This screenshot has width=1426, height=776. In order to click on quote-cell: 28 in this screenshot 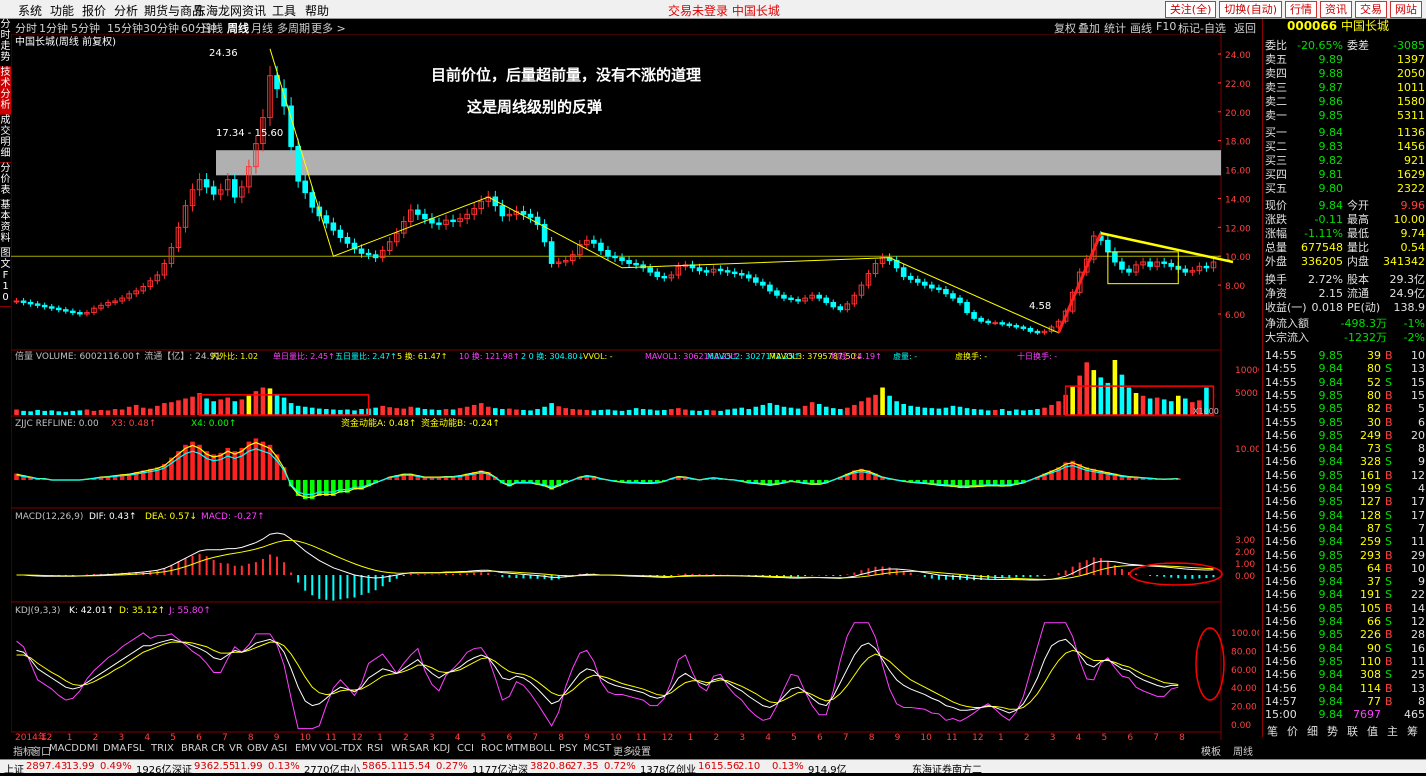, I will do `click(1418, 635)`.